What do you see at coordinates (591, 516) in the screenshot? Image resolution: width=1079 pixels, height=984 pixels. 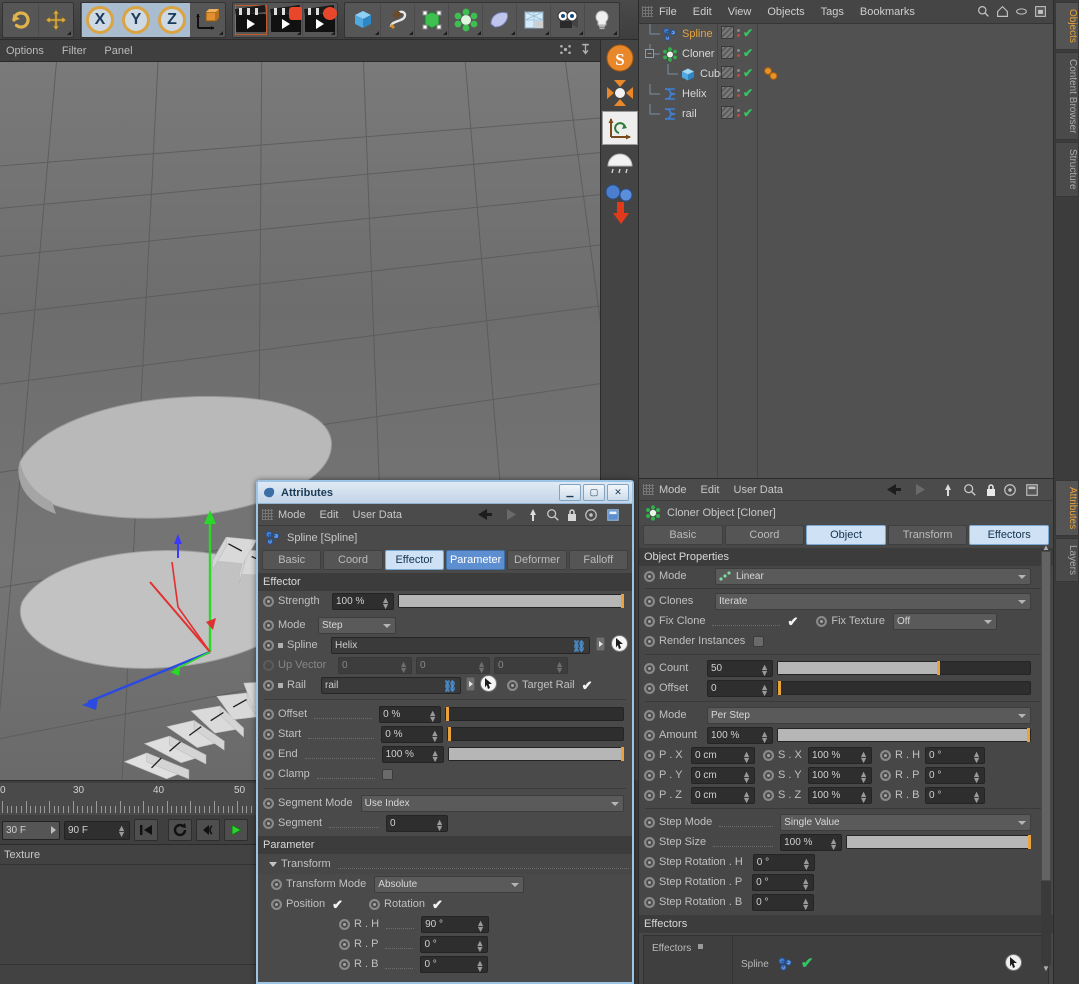 I see `options-icon` at bounding box center [591, 516].